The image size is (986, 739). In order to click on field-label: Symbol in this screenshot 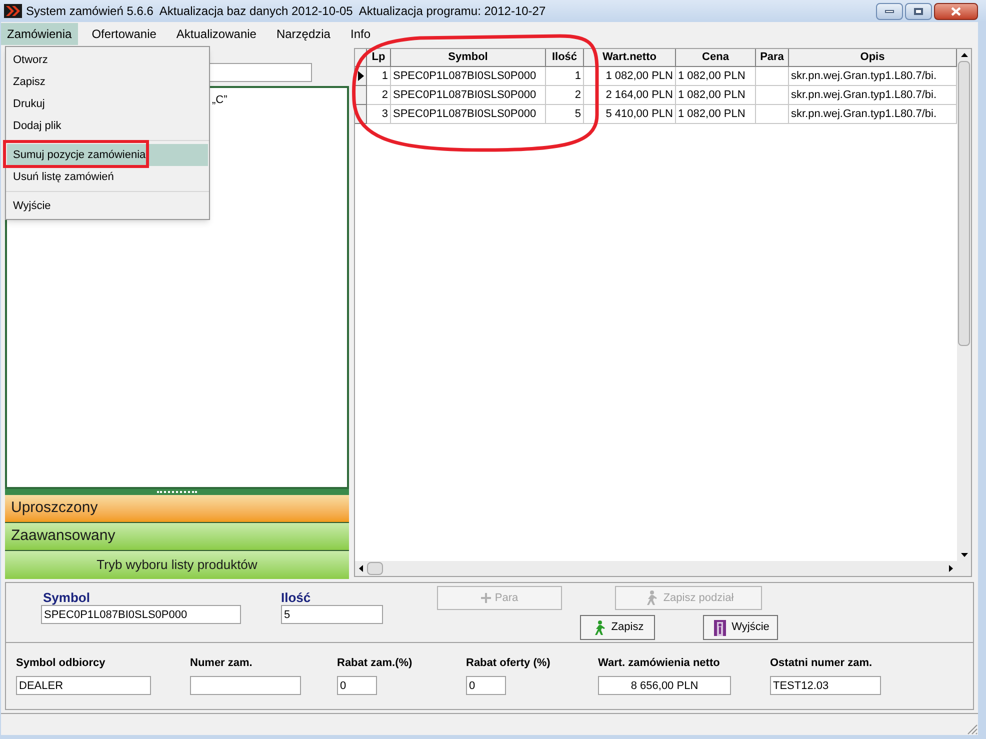, I will do `click(66, 598)`.